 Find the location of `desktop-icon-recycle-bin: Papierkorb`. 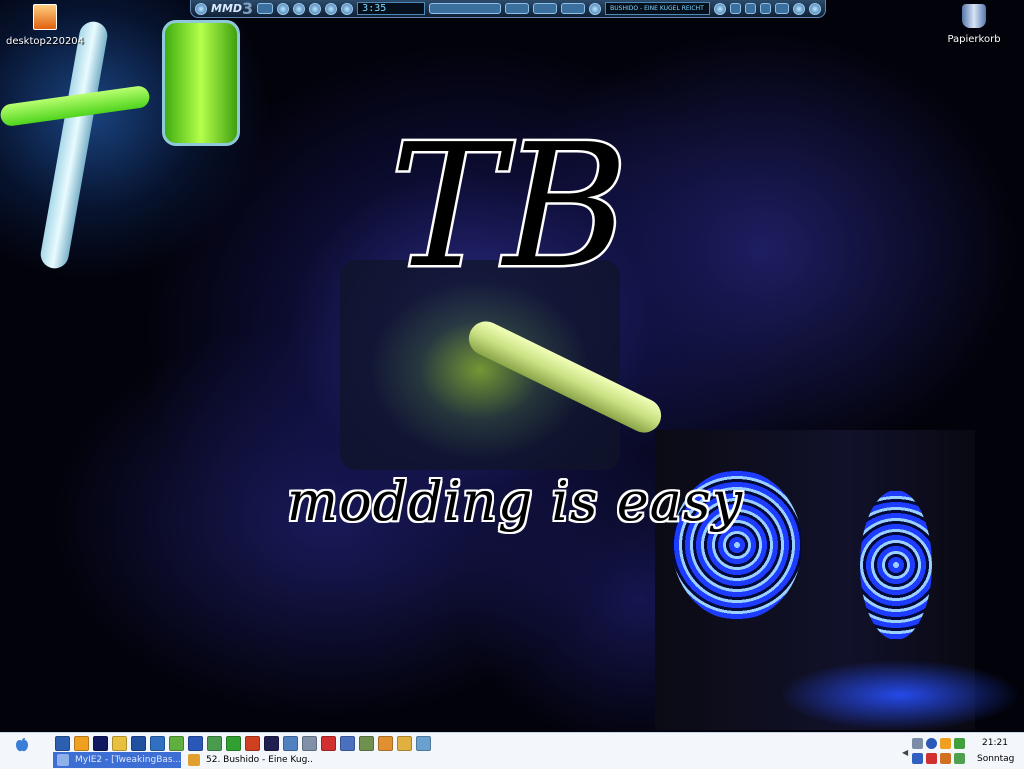

desktop-icon-recycle-bin: Papierkorb is located at coordinates (974, 24).